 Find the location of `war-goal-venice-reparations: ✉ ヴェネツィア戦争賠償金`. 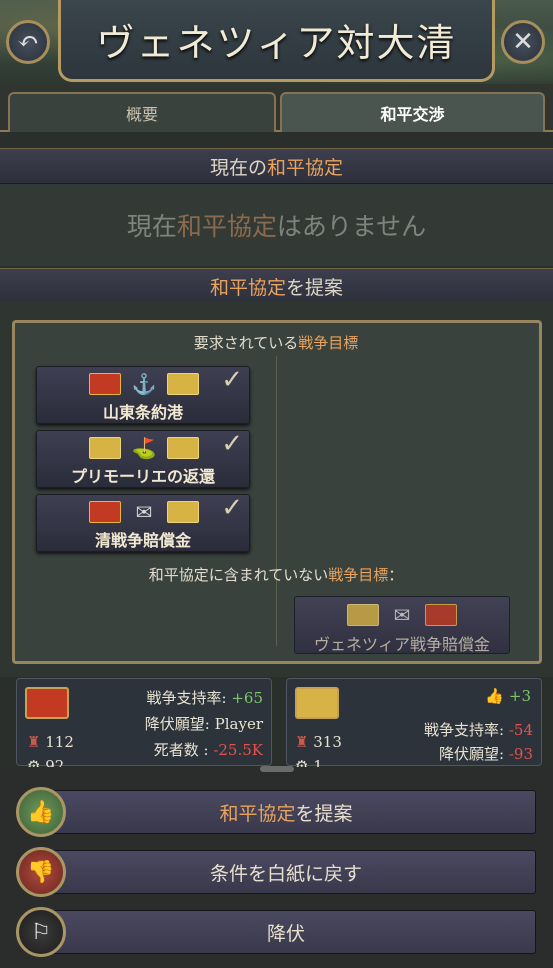

war-goal-venice-reparations: ✉ ヴェネツィア戦争賠償金 is located at coordinates (402, 625).